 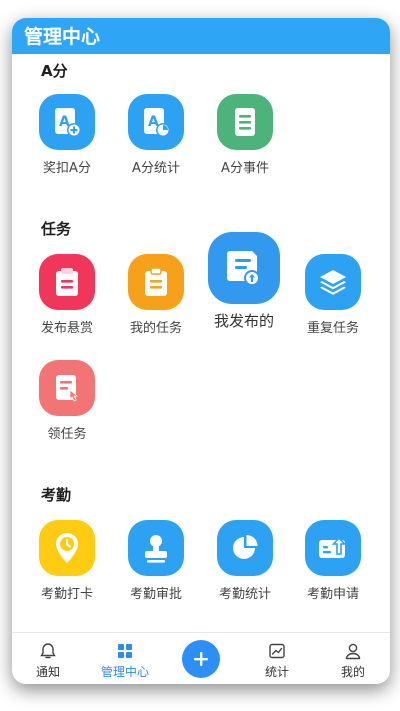 What do you see at coordinates (67, 388) in the screenshot?
I see `claim-task-icon` at bounding box center [67, 388].